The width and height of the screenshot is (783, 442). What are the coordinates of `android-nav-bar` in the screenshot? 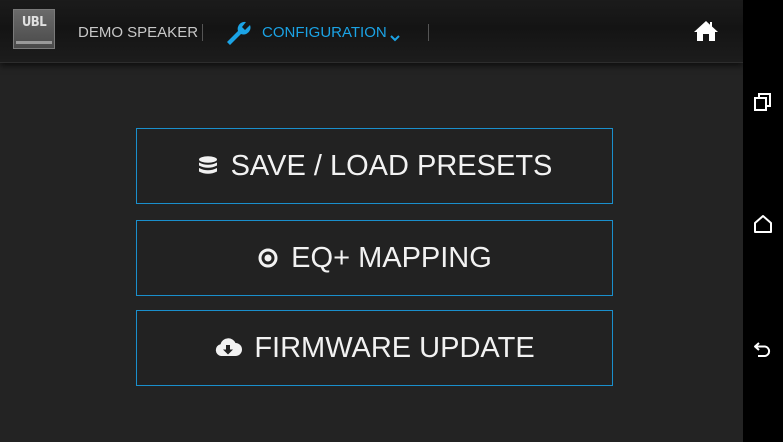 It's located at (763, 221).